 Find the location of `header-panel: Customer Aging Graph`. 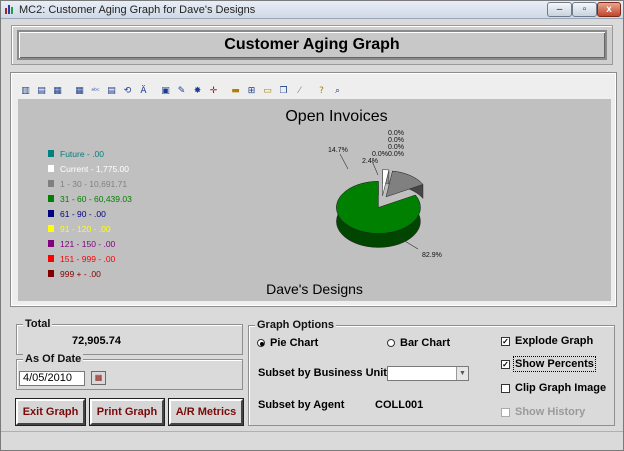

header-panel: Customer Aging Graph is located at coordinates (312, 45).